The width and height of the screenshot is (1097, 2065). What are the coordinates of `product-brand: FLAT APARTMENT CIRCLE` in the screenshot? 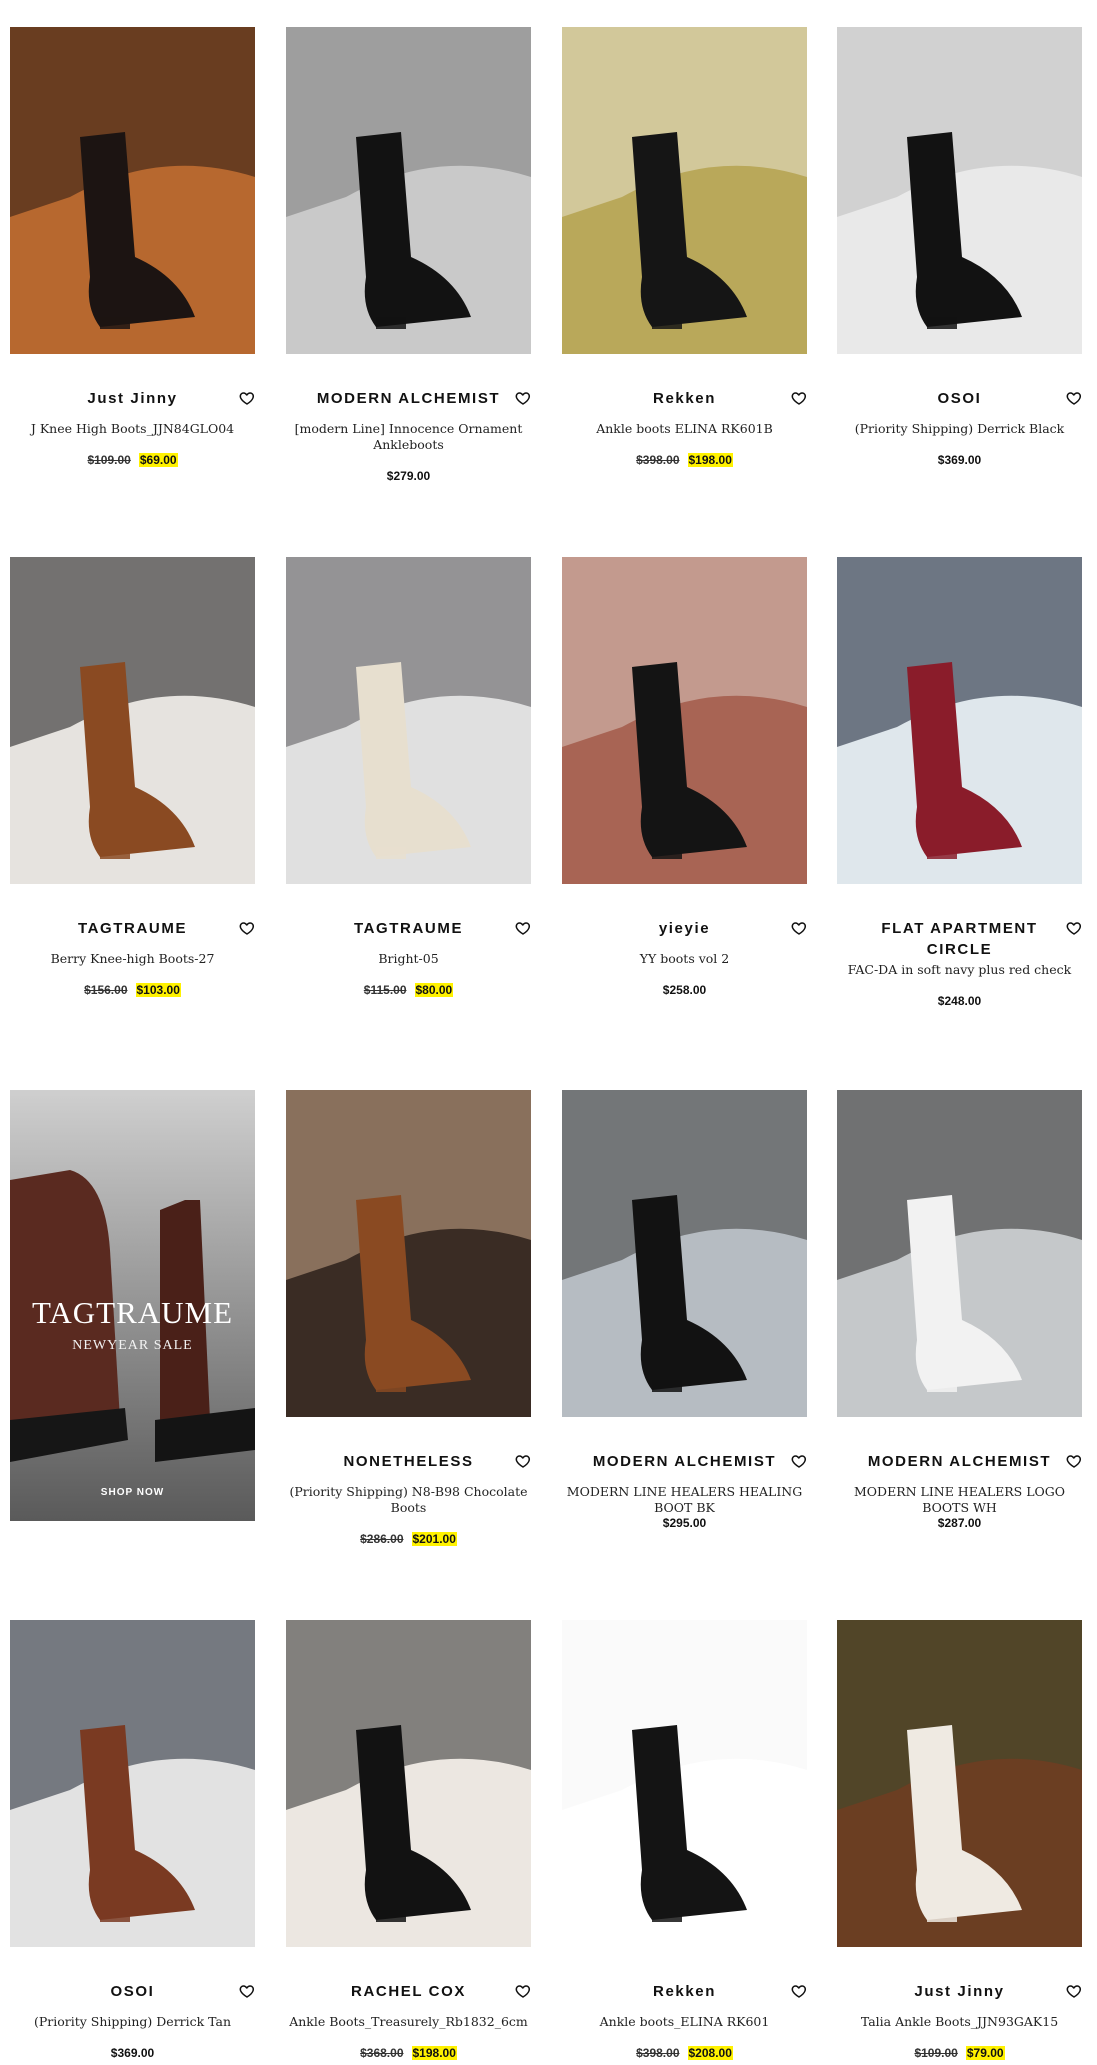 It's located at (960, 939).